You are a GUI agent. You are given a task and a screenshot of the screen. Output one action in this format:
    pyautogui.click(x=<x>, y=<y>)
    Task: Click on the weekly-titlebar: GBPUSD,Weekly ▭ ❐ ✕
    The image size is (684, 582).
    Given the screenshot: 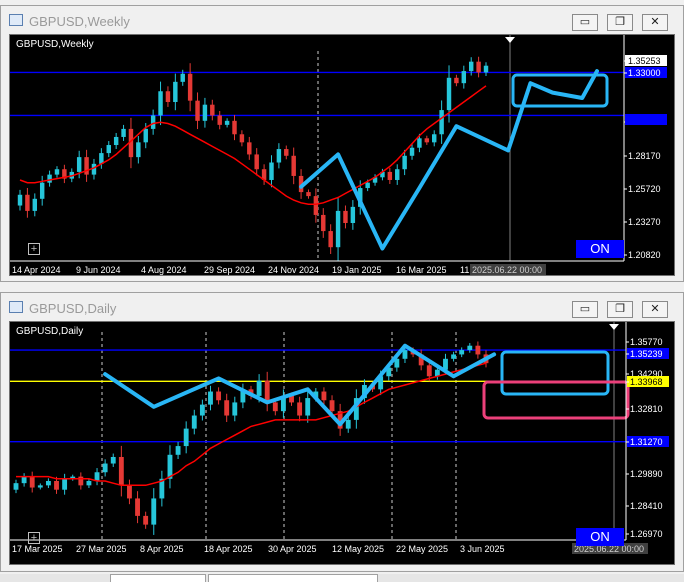 What is the action you would take?
    pyautogui.click(x=342, y=20)
    